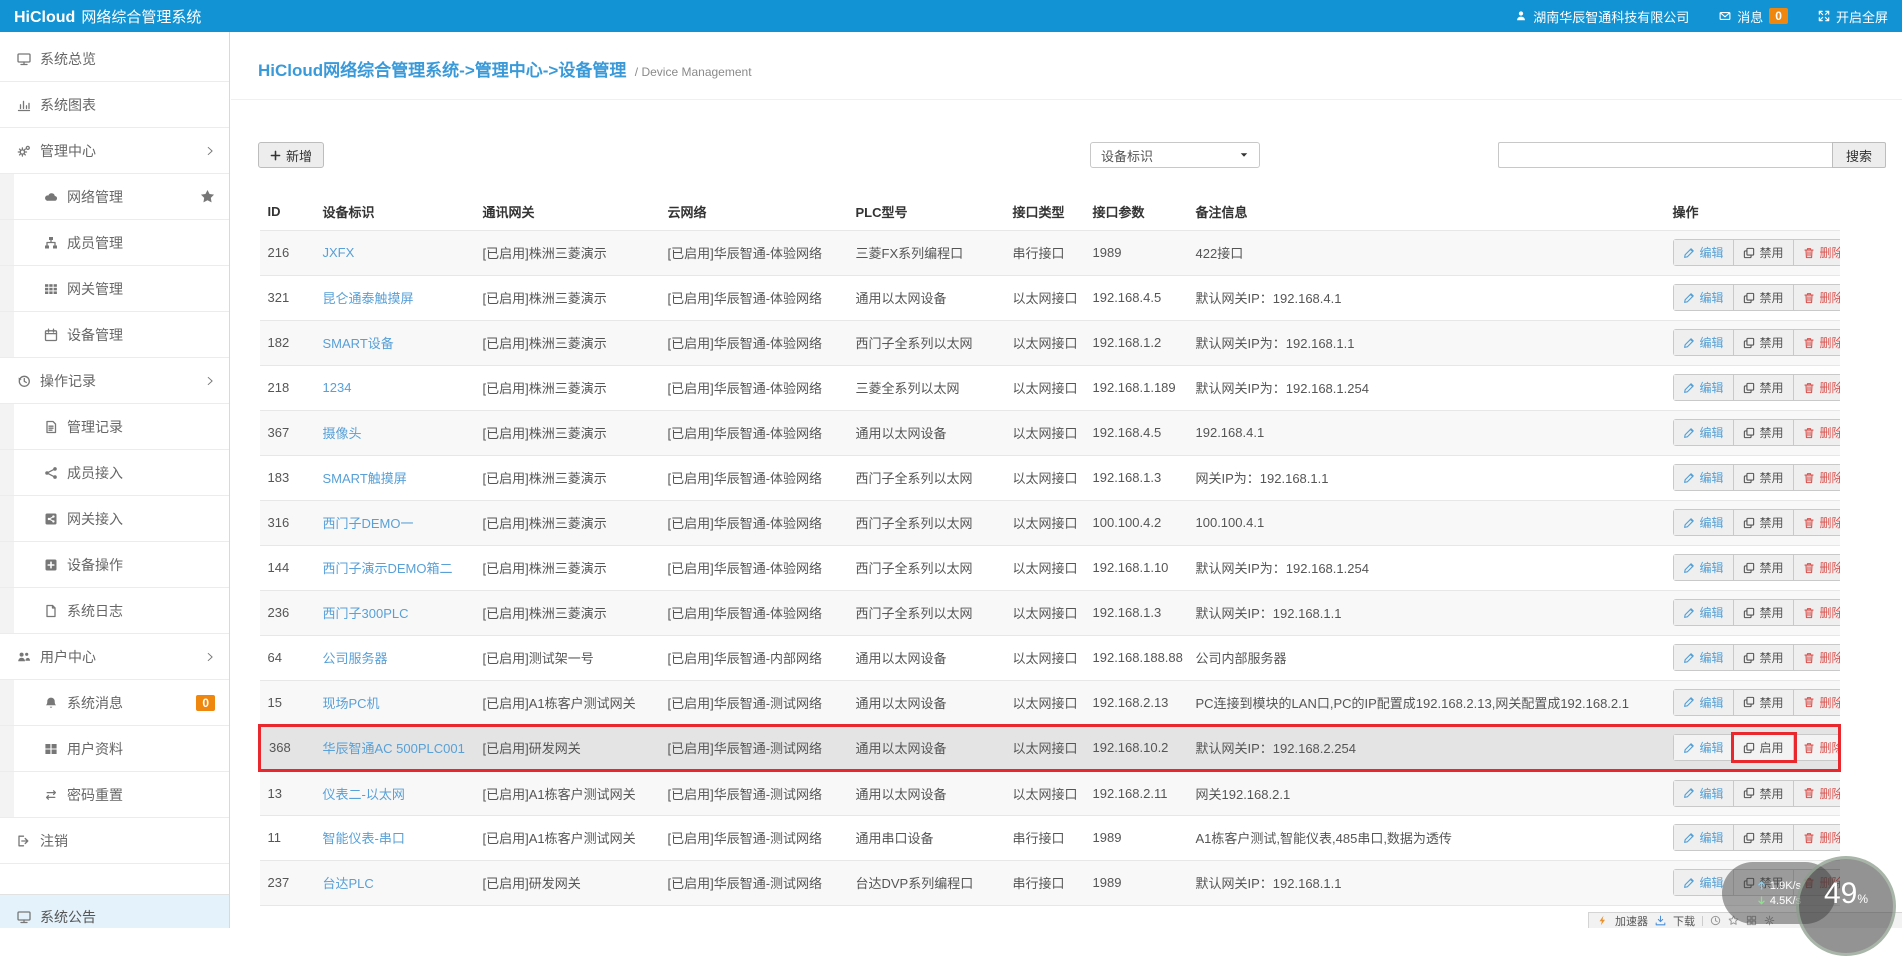  Describe the element at coordinates (95, 519) in the screenshot. I see `sidebar-item-label: 网关接入` at that location.